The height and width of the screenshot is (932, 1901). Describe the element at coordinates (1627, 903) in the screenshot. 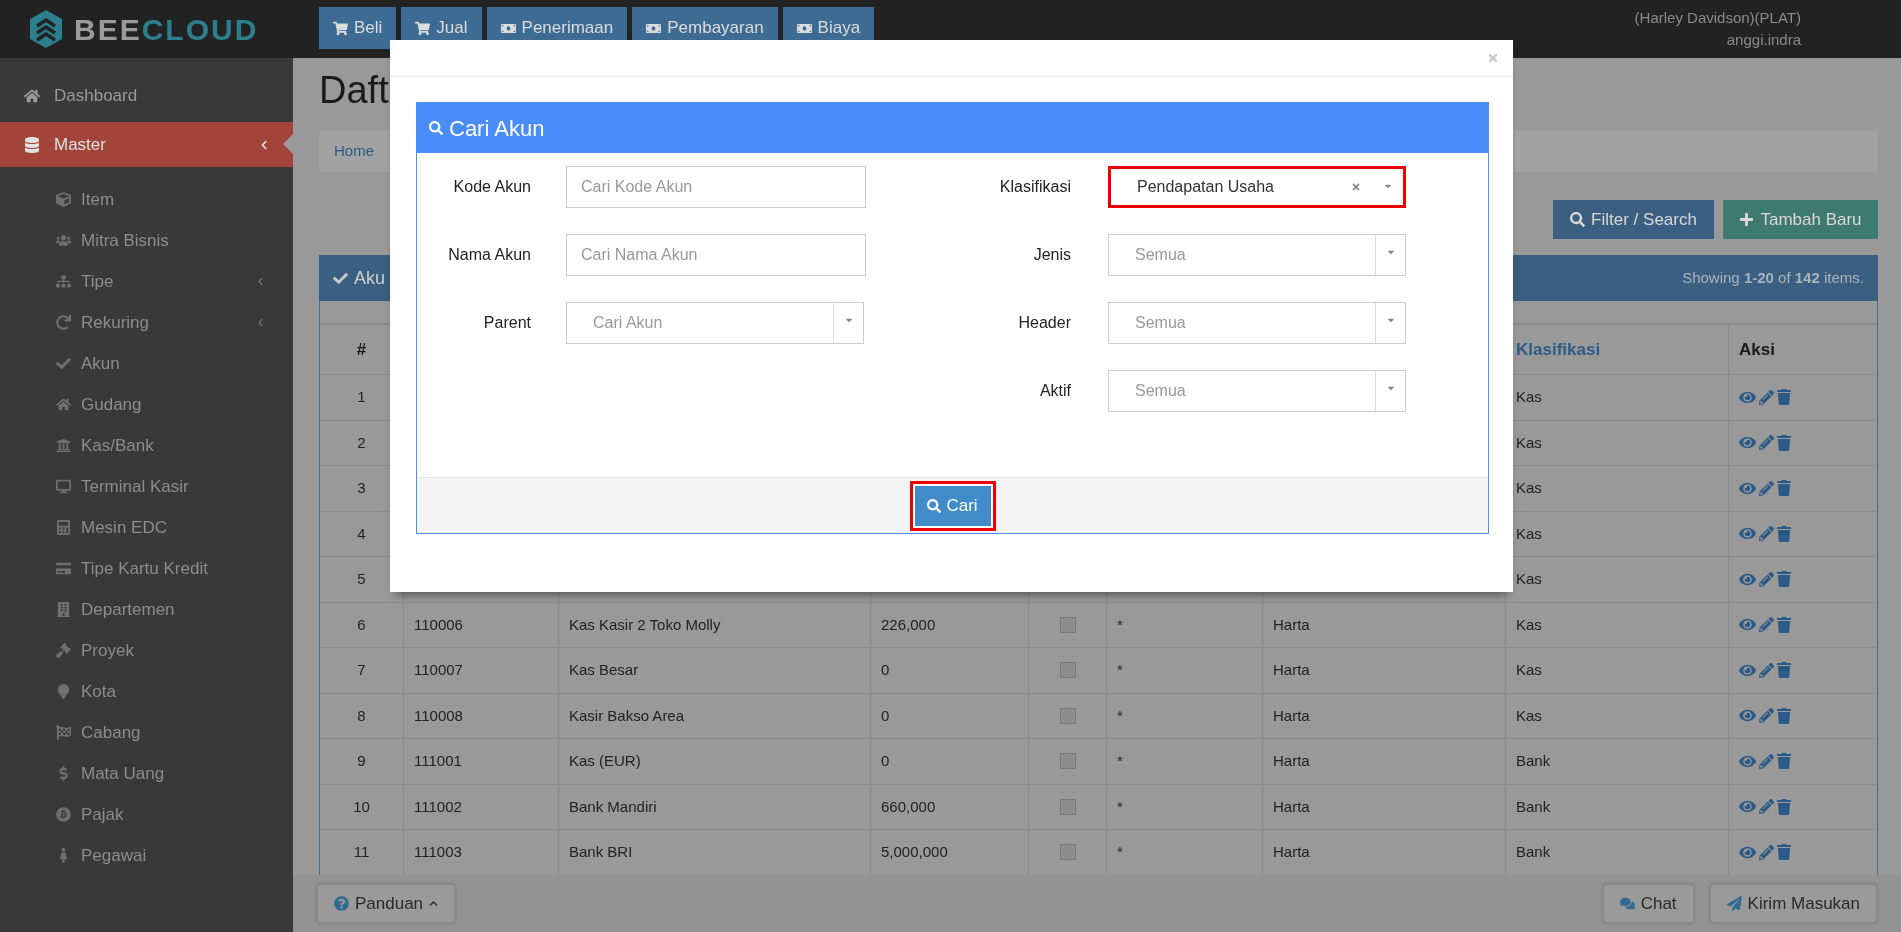

I see `chat-bubbles-icon` at that location.